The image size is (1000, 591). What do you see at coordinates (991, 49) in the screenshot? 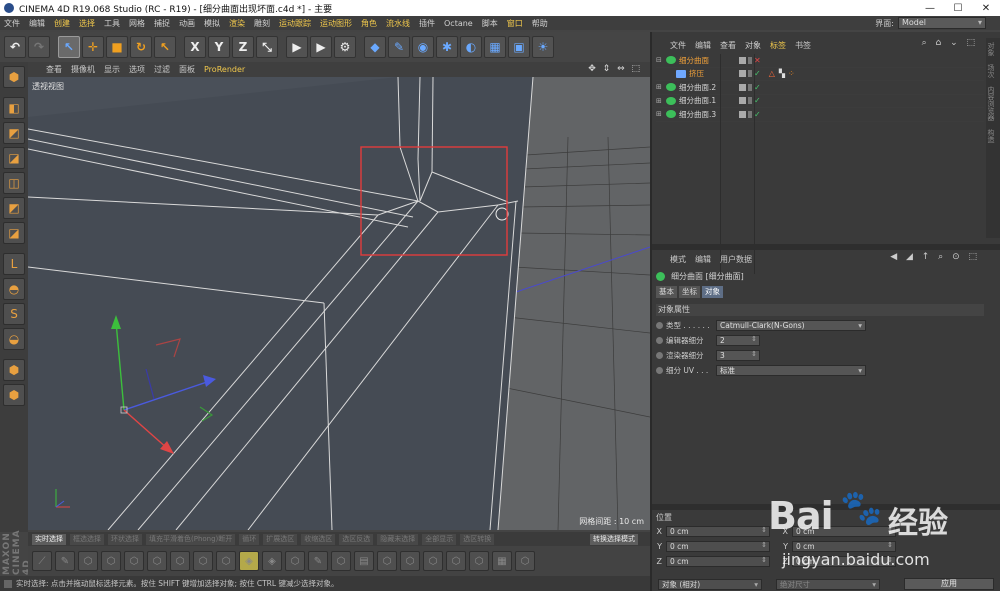
I see `side-tab-0: 对象` at bounding box center [991, 49].